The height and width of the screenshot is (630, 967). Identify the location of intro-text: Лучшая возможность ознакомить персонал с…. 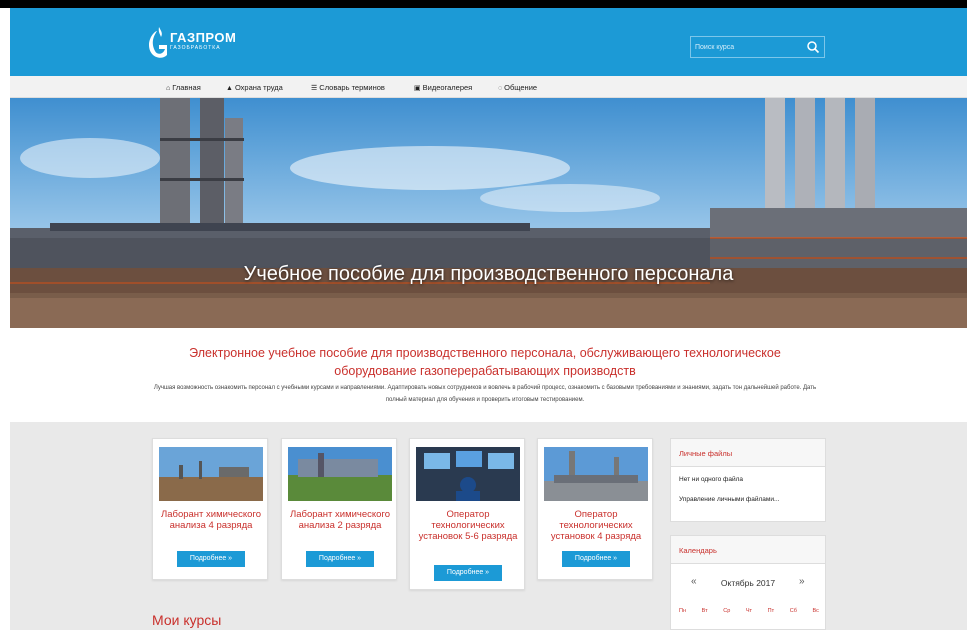
(485, 394).